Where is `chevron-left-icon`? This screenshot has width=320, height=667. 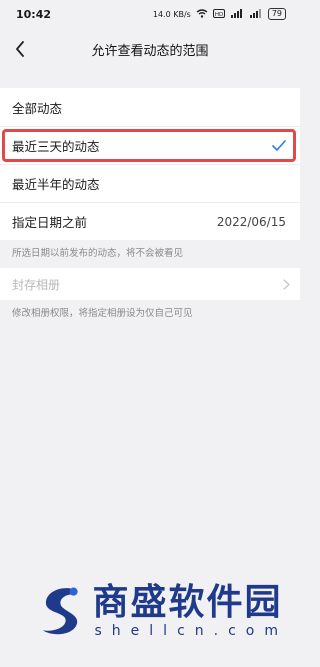
chevron-left-icon is located at coordinates (20, 49).